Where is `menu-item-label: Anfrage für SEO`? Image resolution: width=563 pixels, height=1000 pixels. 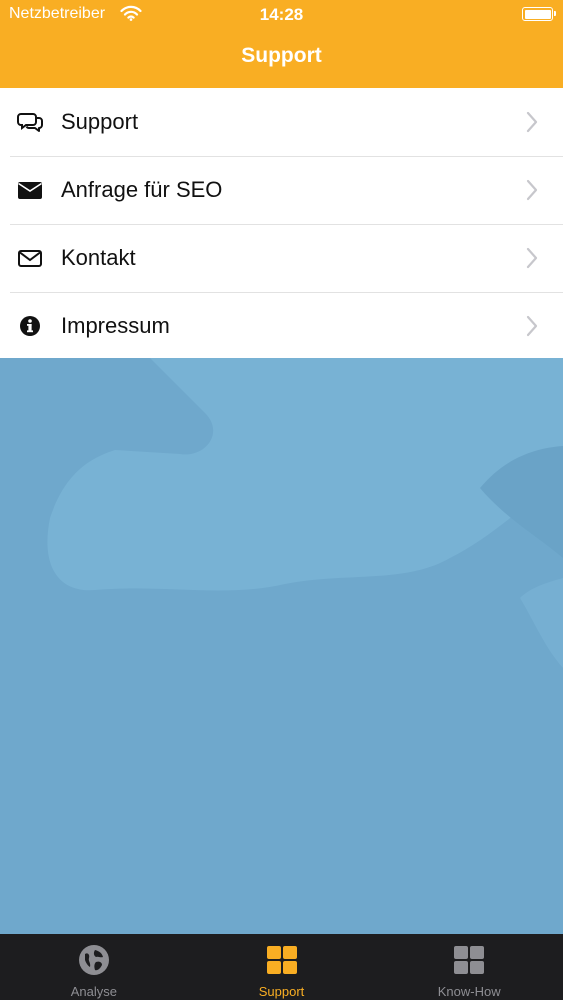 menu-item-label: Anfrage für SEO is located at coordinates (142, 189).